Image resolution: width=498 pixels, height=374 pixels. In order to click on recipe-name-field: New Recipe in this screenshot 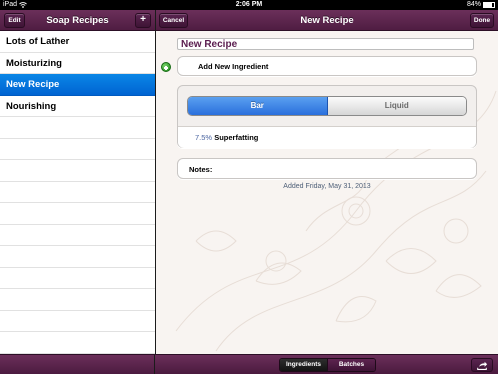, I will do `click(325, 44)`.